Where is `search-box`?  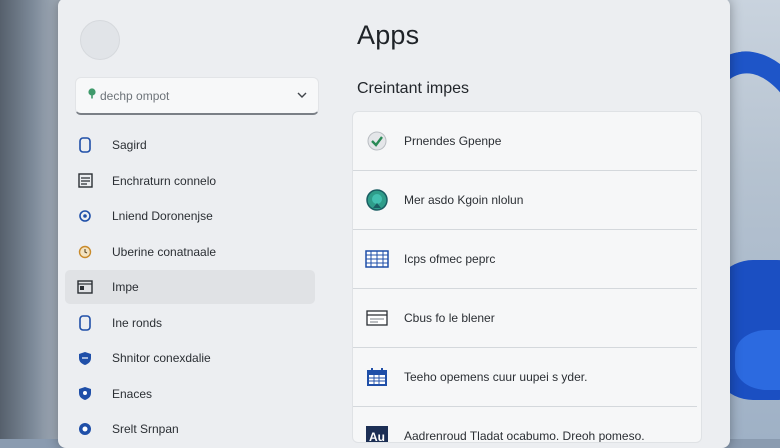 search-box is located at coordinates (197, 96).